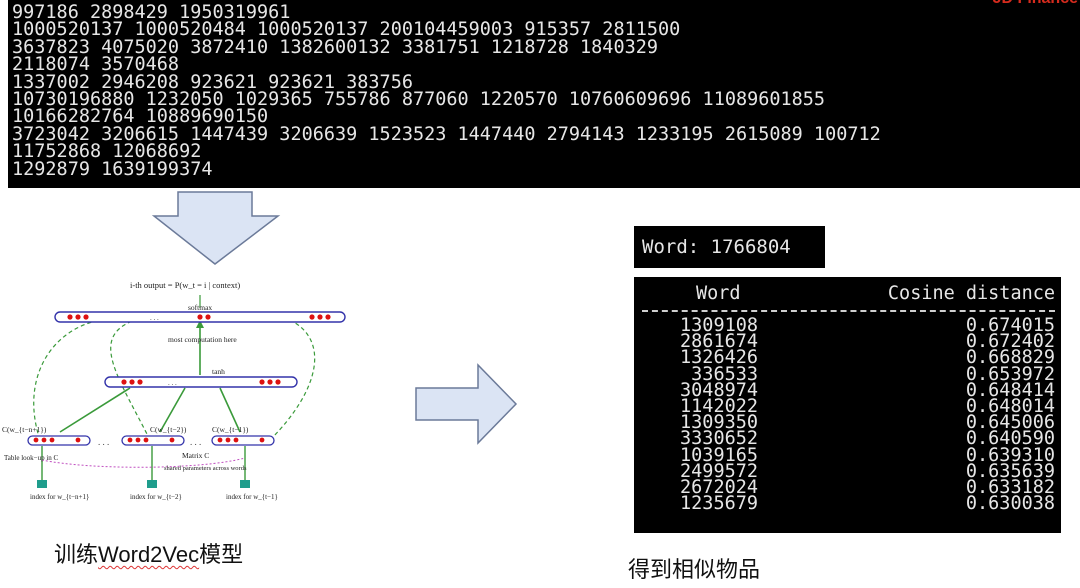 This screenshot has width=1080, height=588. I want to click on right-arrow-icon, so click(466, 404).